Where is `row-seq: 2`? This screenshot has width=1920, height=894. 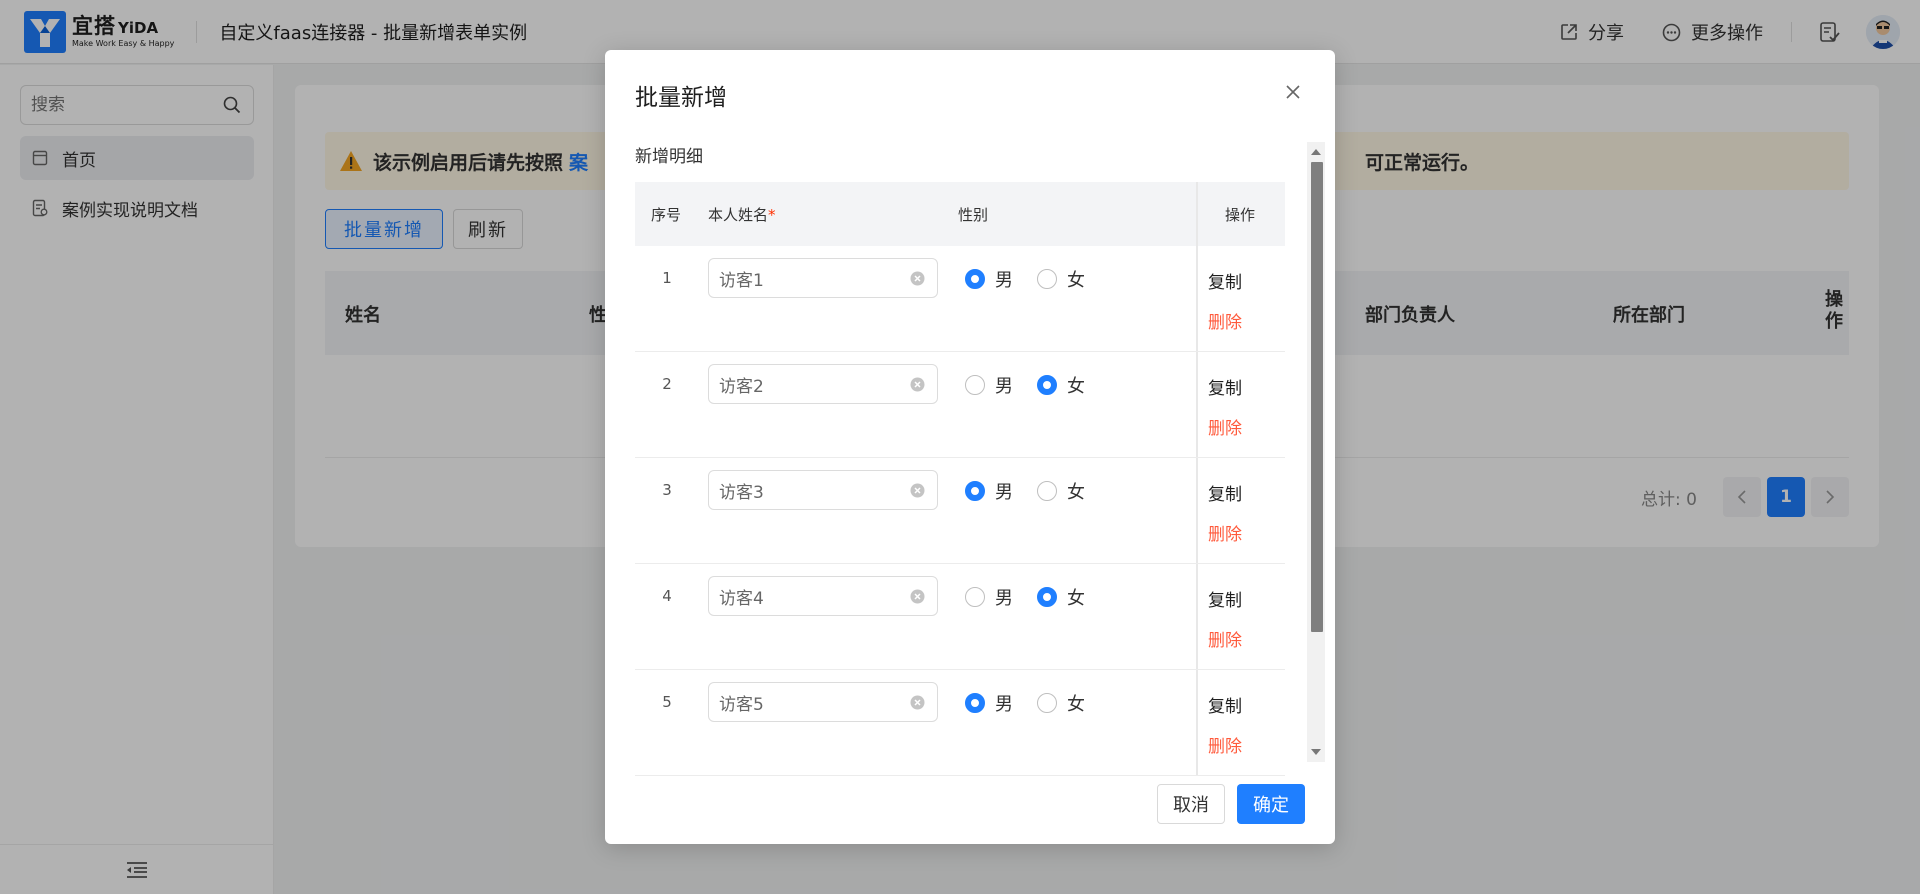 row-seq: 2 is located at coordinates (667, 384).